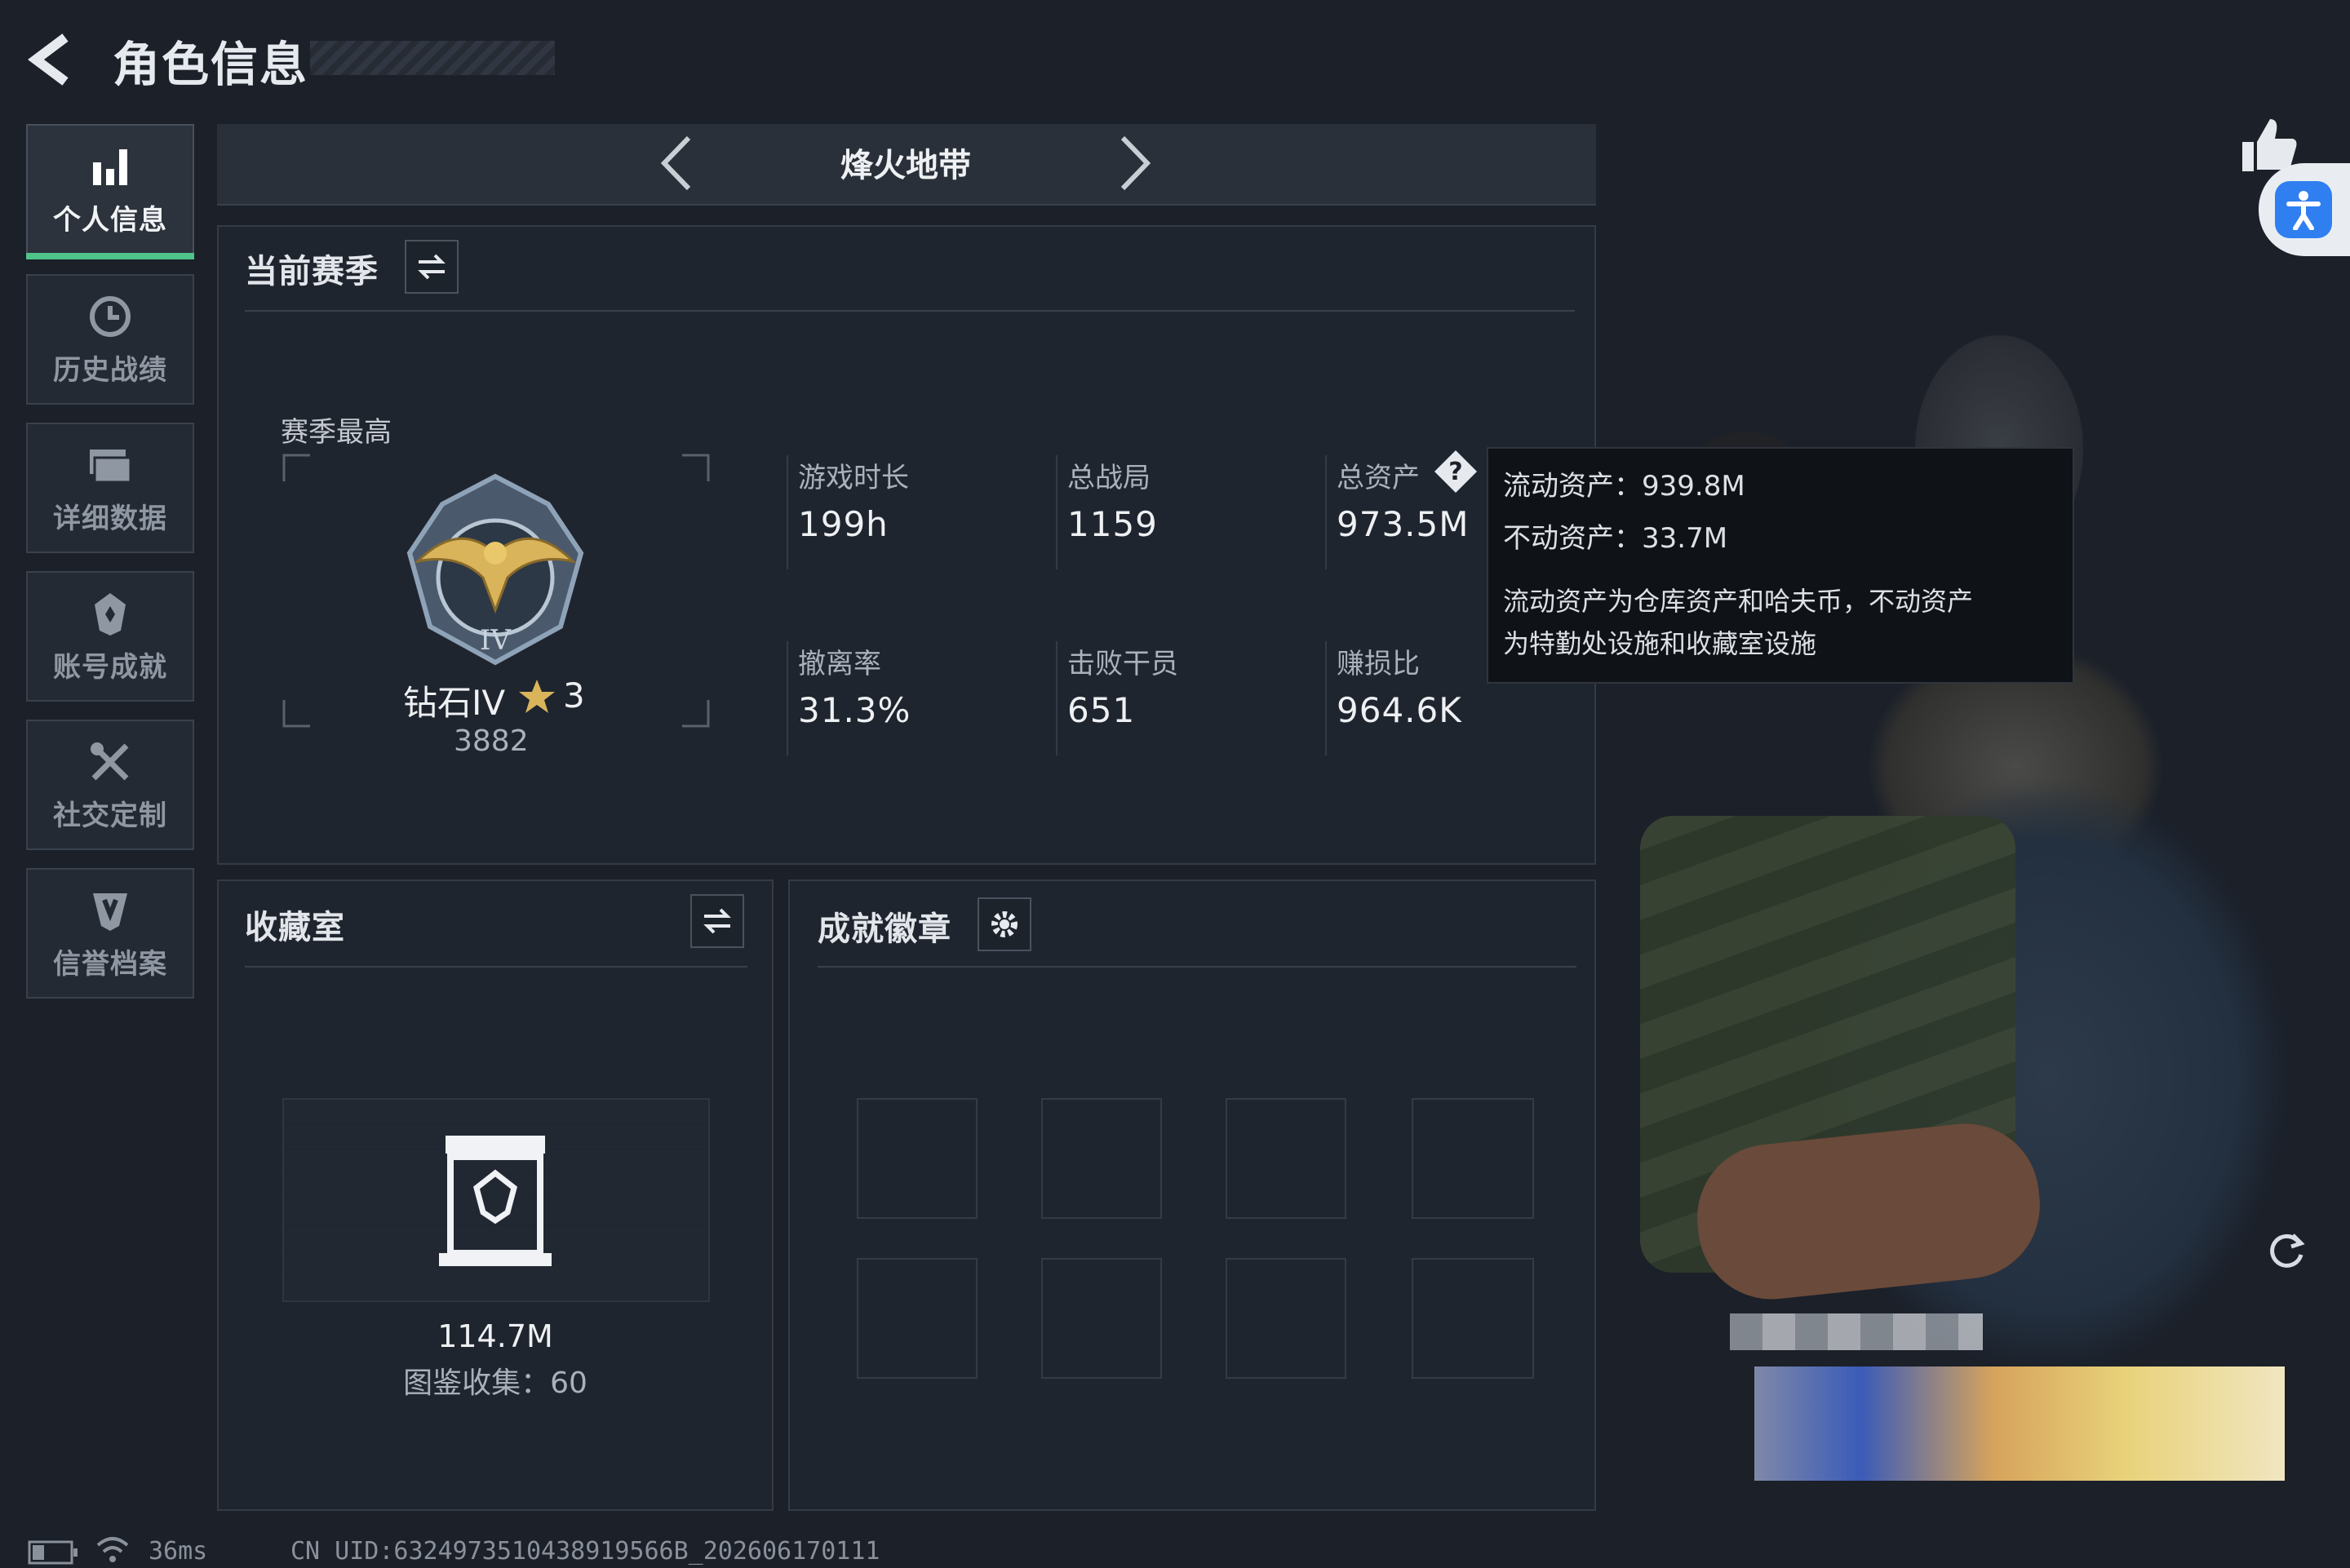  I want to click on rank-name: 钻石IV, so click(454, 703).